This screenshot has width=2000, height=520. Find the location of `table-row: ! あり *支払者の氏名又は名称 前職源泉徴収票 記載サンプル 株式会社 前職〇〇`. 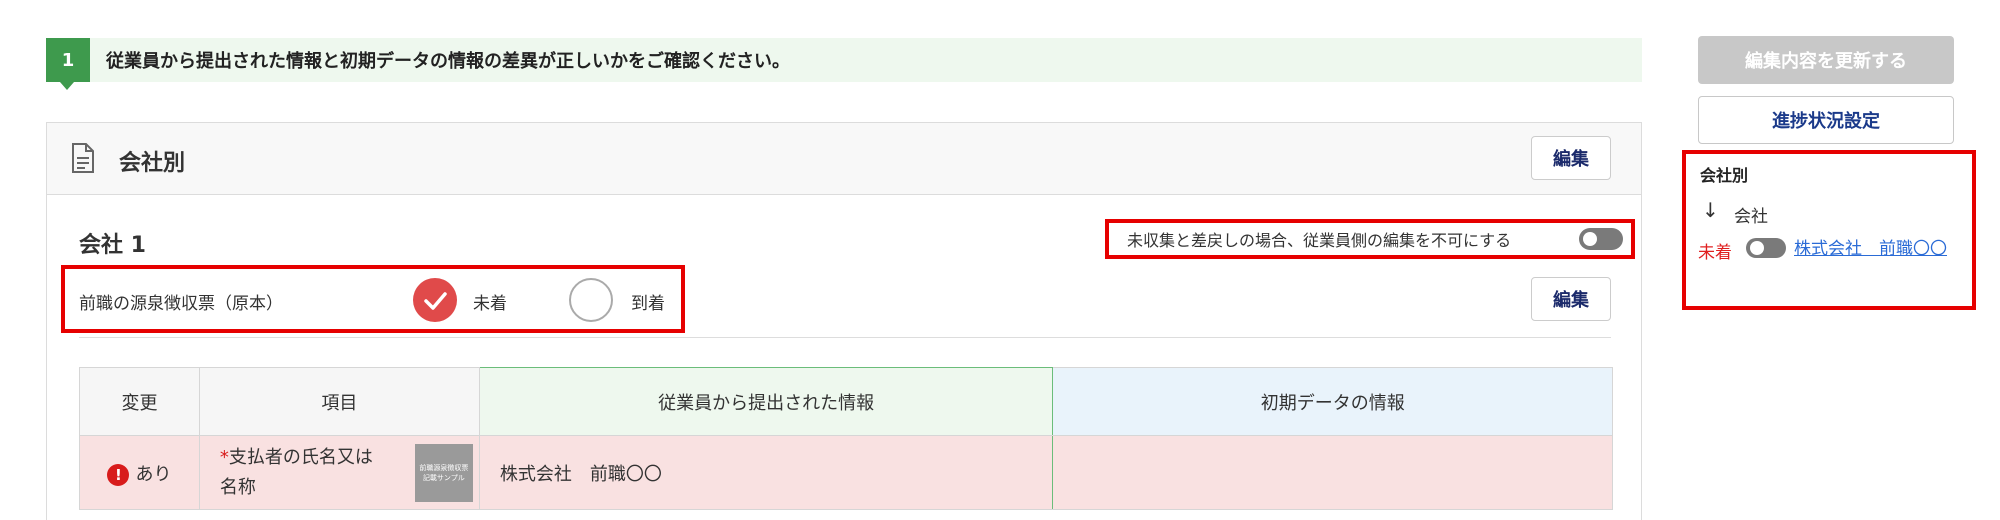

table-row: ! あり *支払者の氏名又は名称 前職源泉徴収票 記載サンプル 株式会社 前職〇〇 is located at coordinates (846, 472).